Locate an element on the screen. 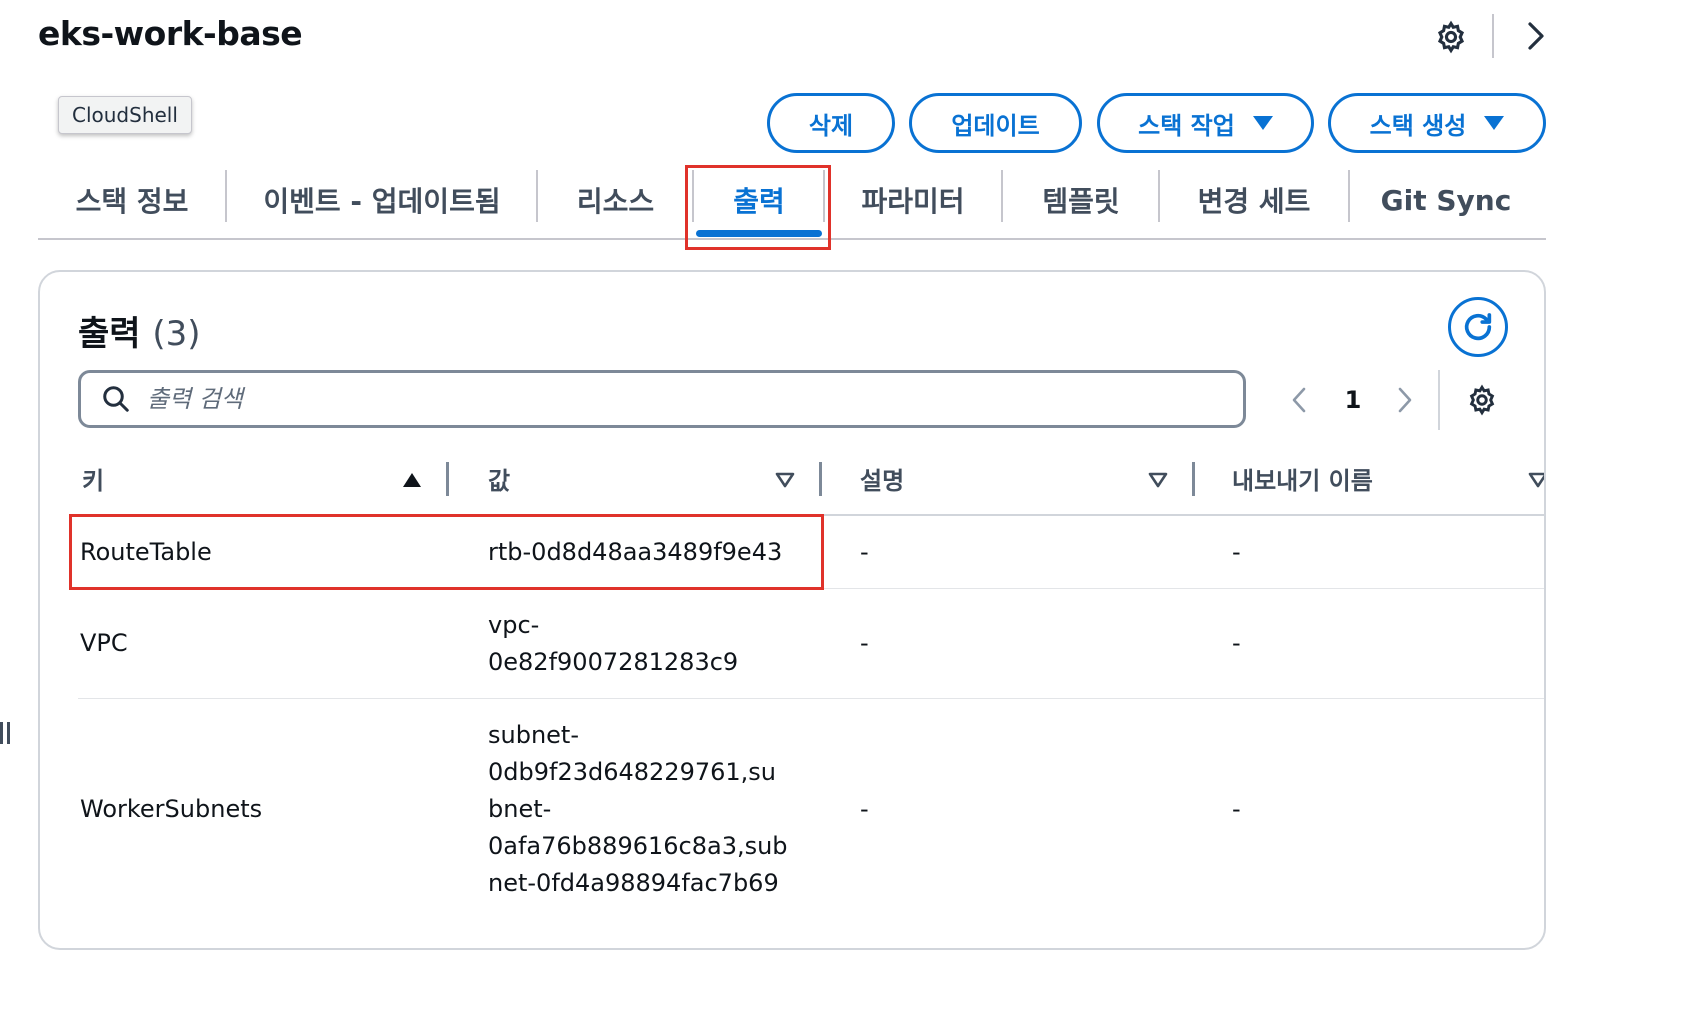 The height and width of the screenshot is (1034, 1684). column-header-key: 키 is located at coordinates (232, 478).